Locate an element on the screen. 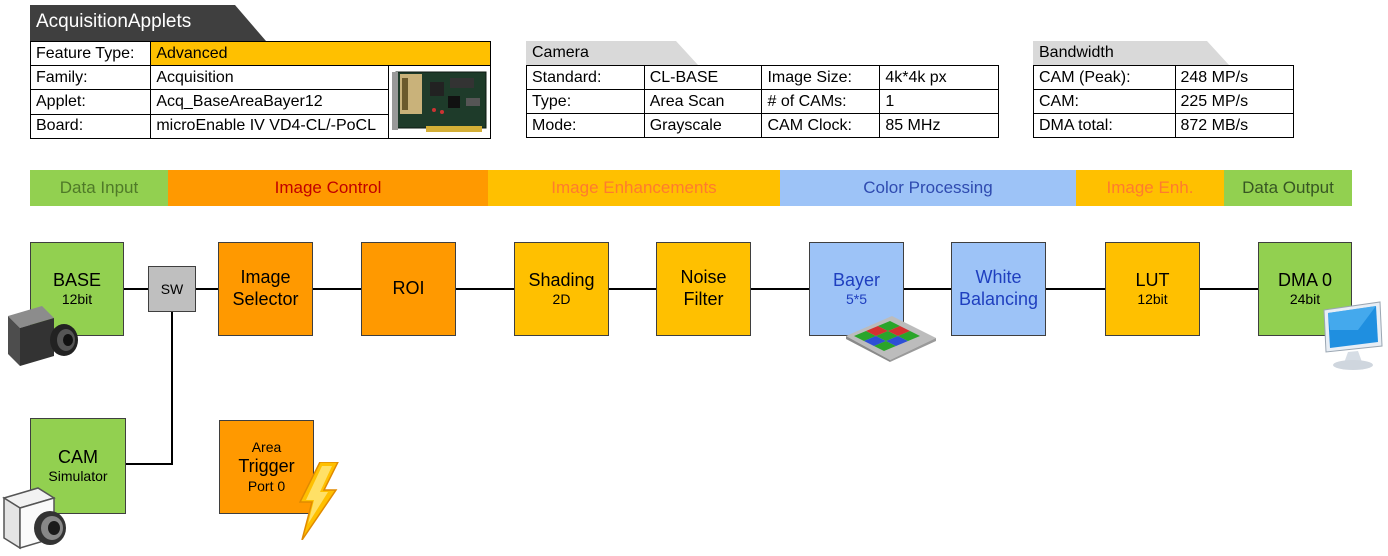  block-title-line2: Selector is located at coordinates (265, 299).